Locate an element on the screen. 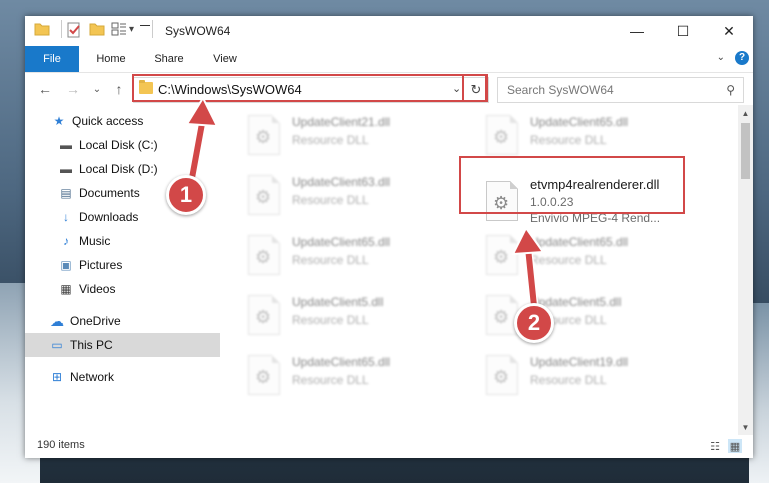  scrollbar-thumb is located at coordinates (745, 151).